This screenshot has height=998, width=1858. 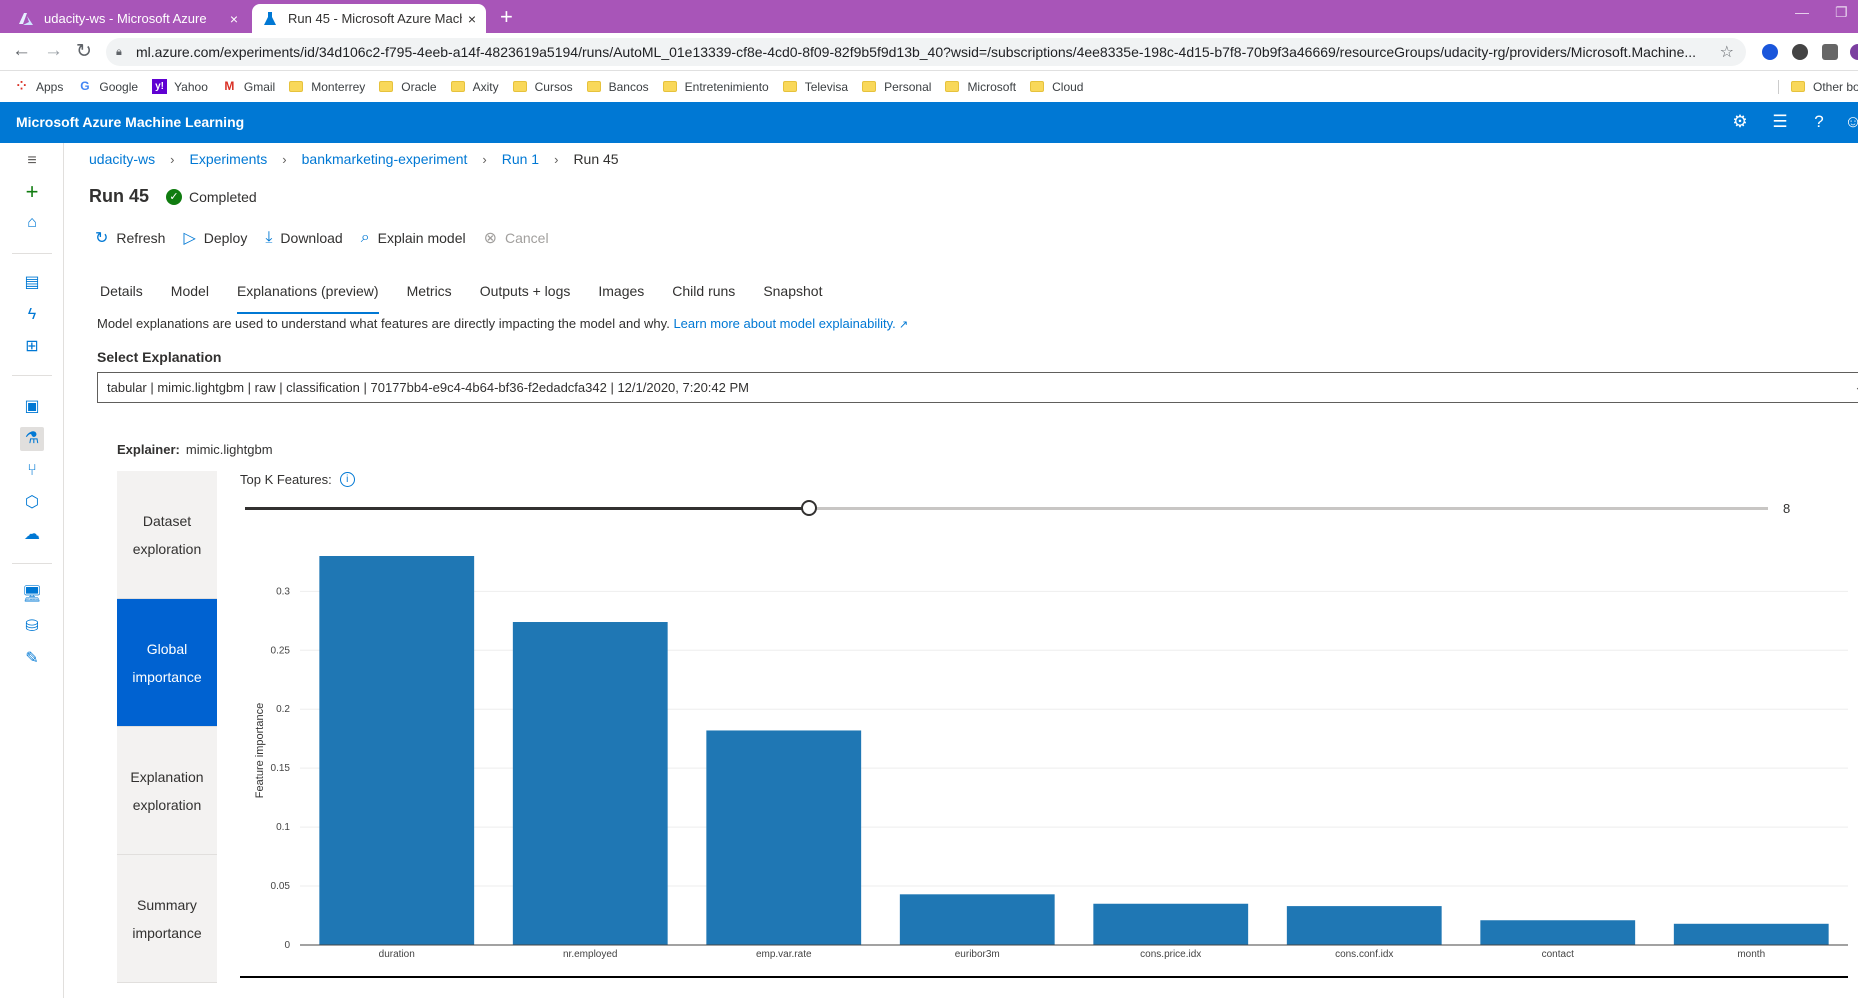 I want to click on bookmark-label: Google, so click(x=119, y=86).